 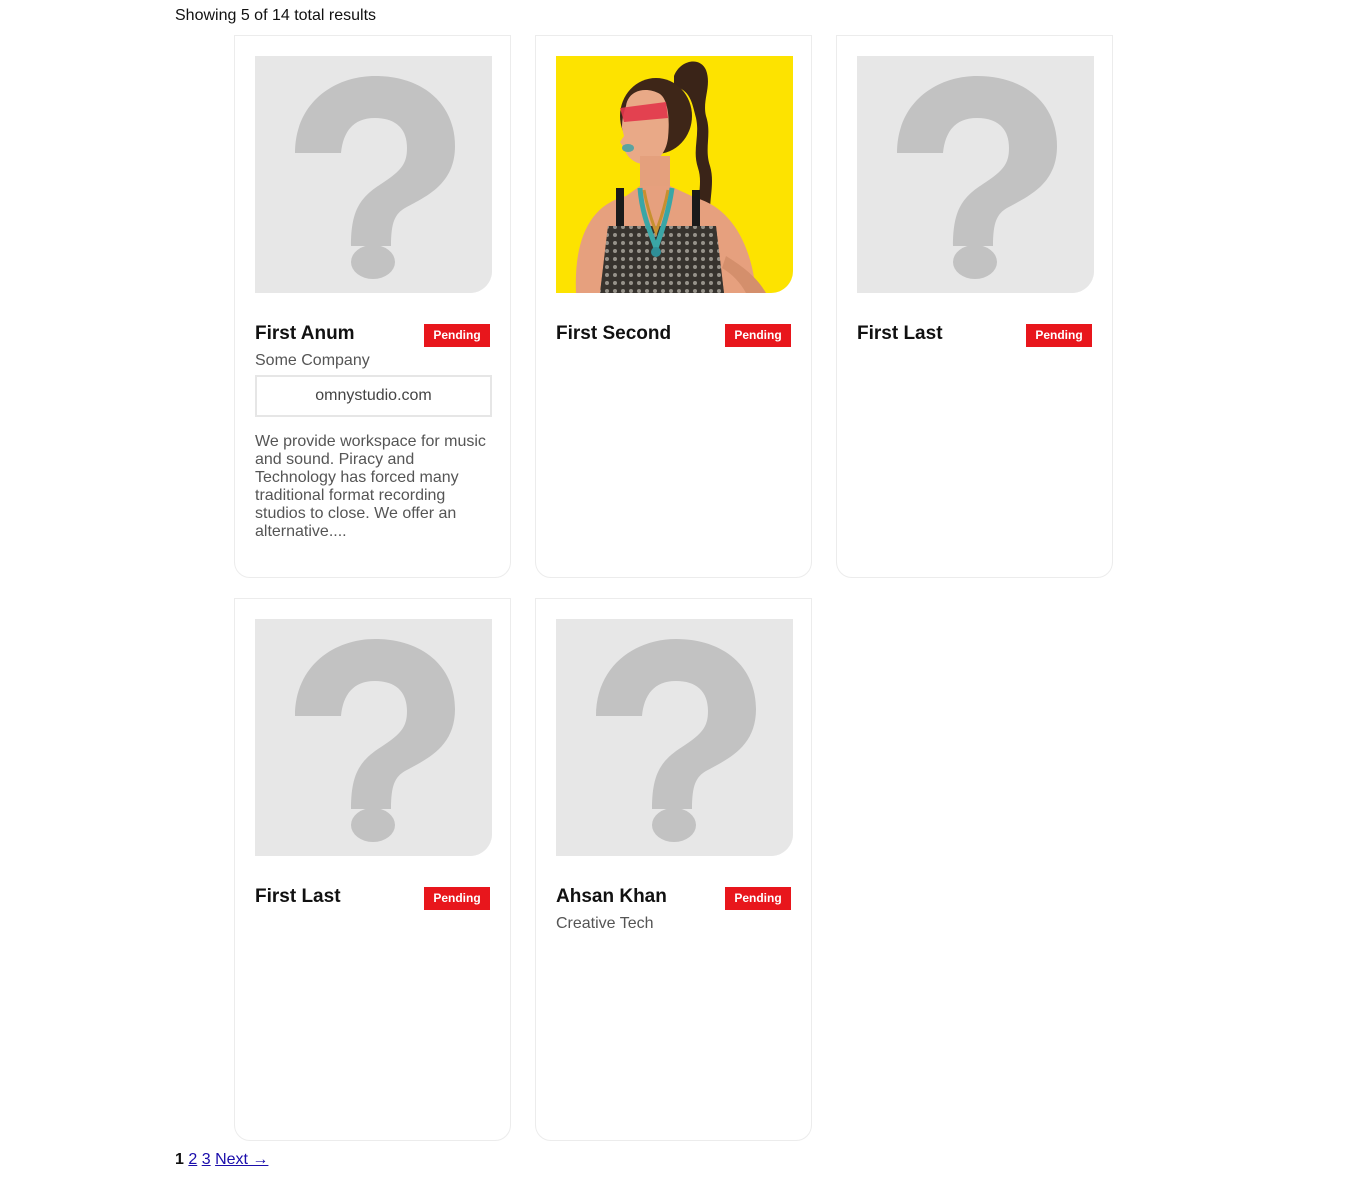 I want to click on page-link-3: 3, so click(x=206, y=1159).